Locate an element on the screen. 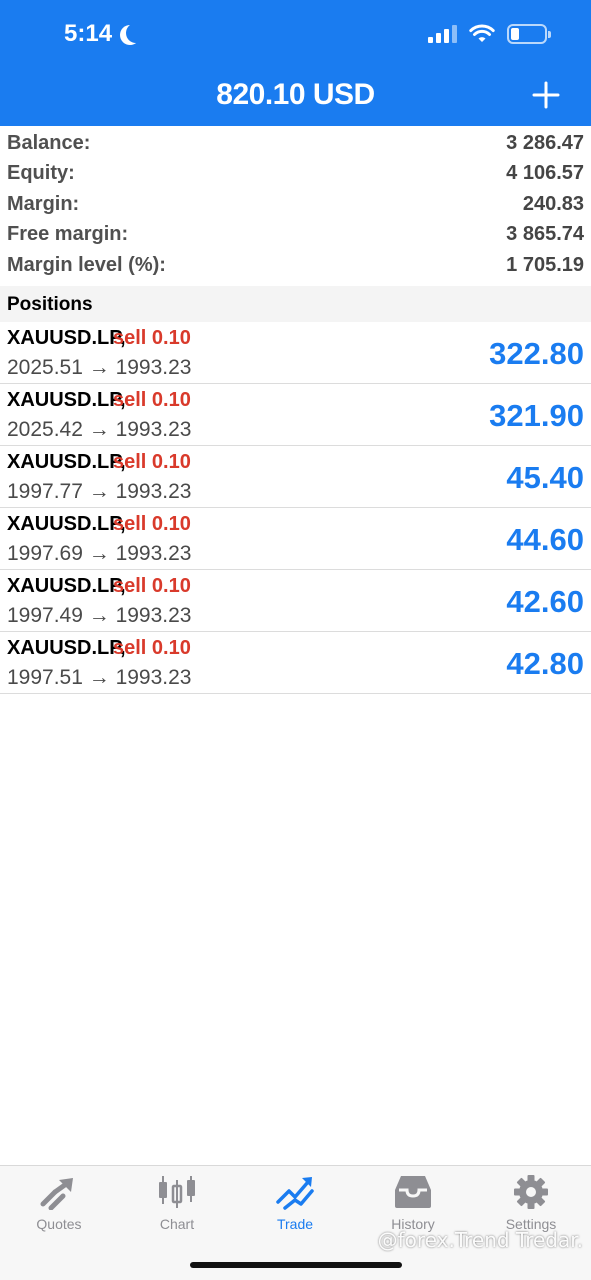 The image size is (591, 1280). history-icon is located at coordinates (413, 1192).